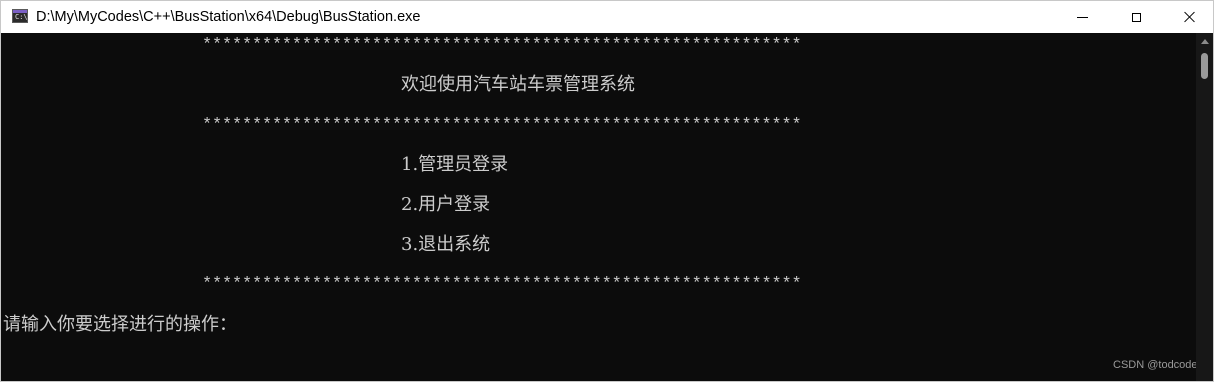  What do you see at coordinates (1204, 207) in the screenshot?
I see `vertical-scrollbar` at bounding box center [1204, 207].